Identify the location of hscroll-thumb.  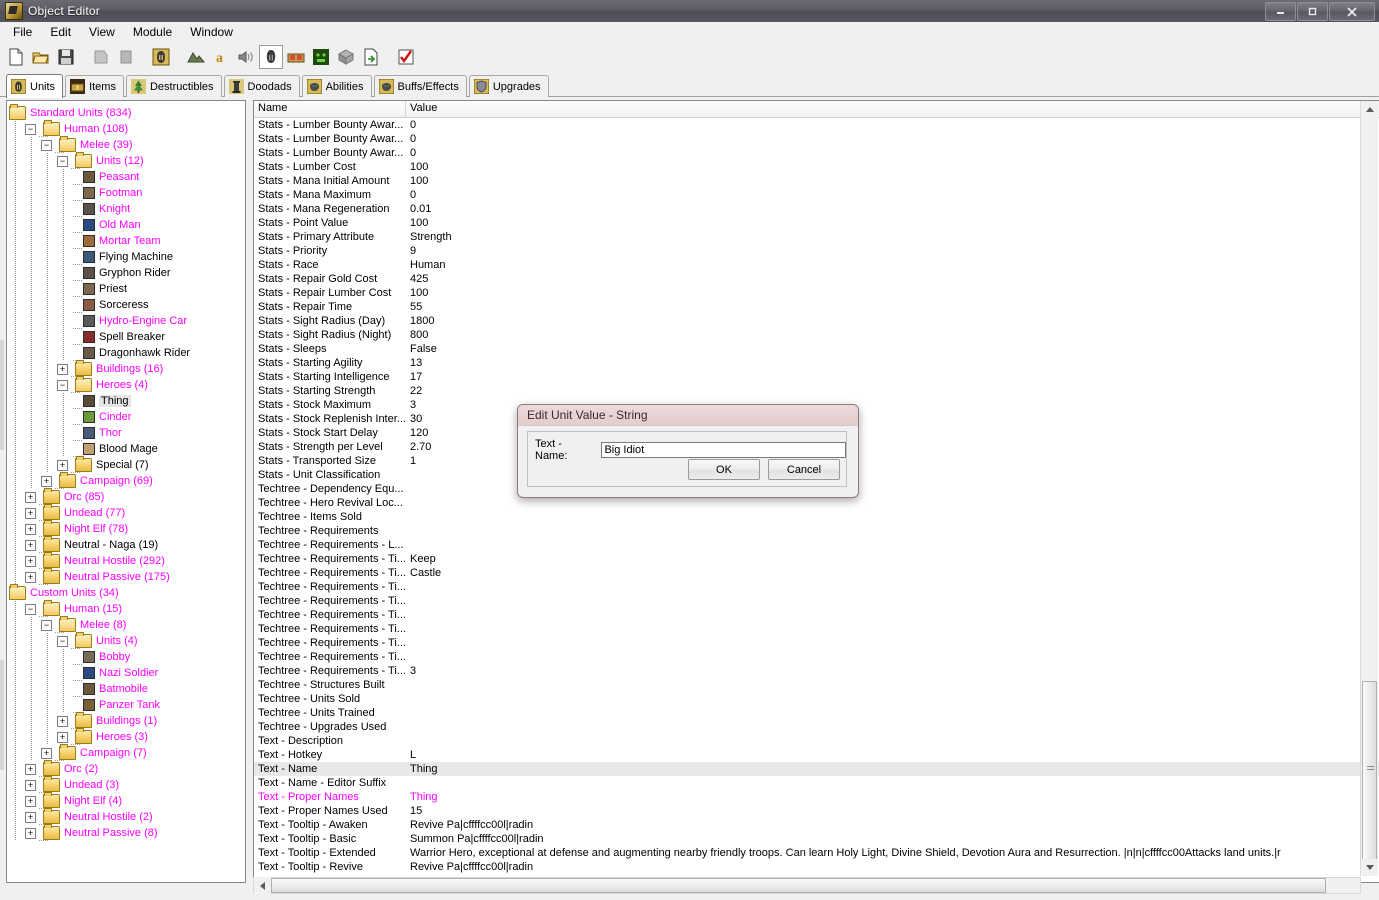
(798, 885).